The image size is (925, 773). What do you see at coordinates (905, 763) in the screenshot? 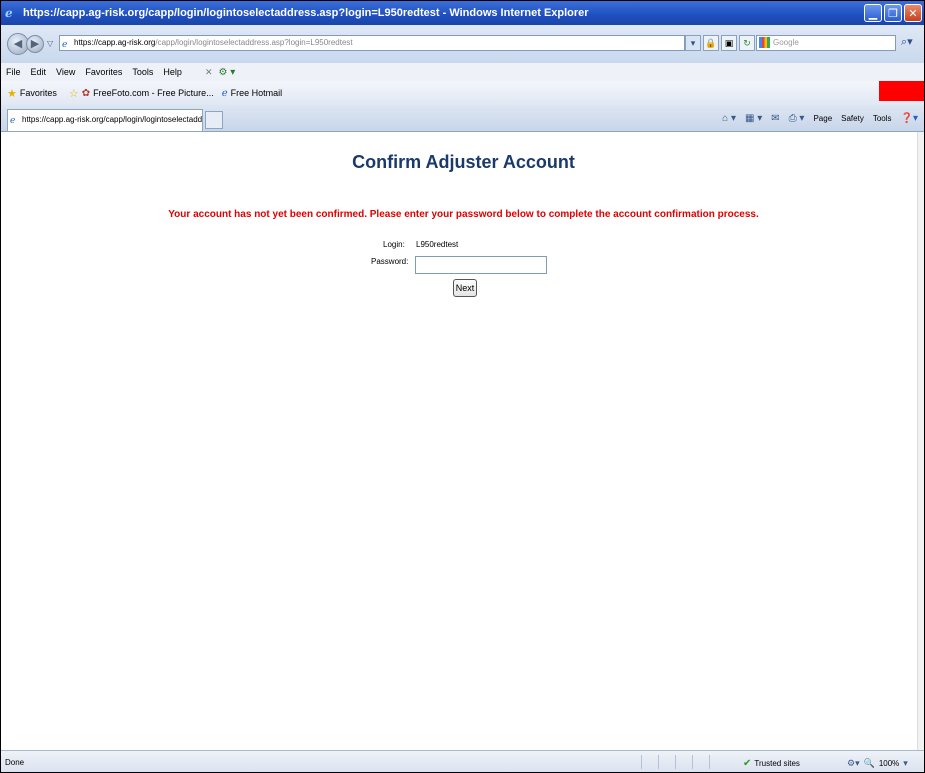
I see `zoom-dropdown-icon: ▾` at bounding box center [905, 763].